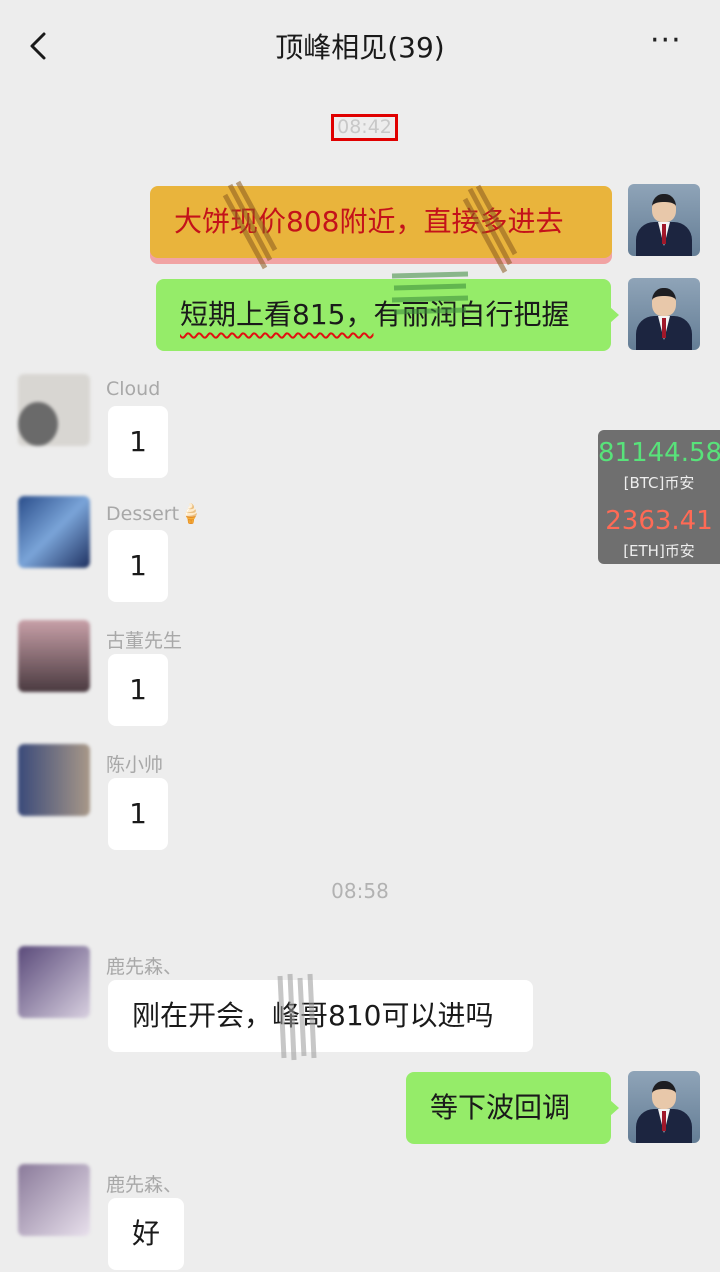 This screenshot has width=720, height=1272. I want to click on eth-label: [ETH]币安, so click(659, 551).